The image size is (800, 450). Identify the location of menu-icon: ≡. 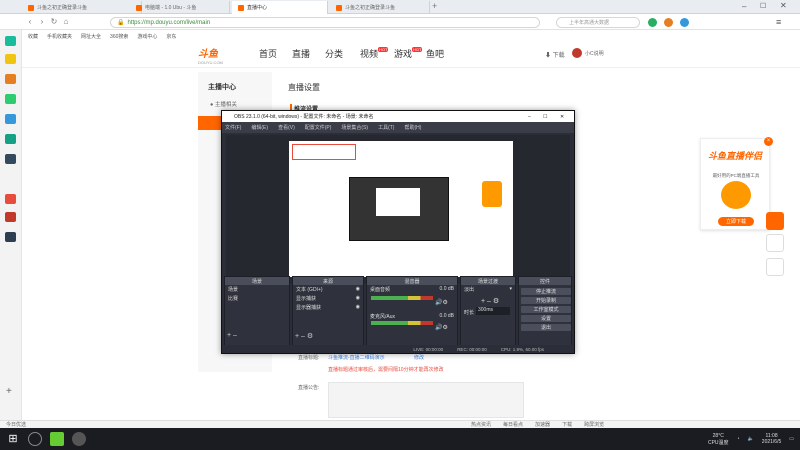
(778, 22).